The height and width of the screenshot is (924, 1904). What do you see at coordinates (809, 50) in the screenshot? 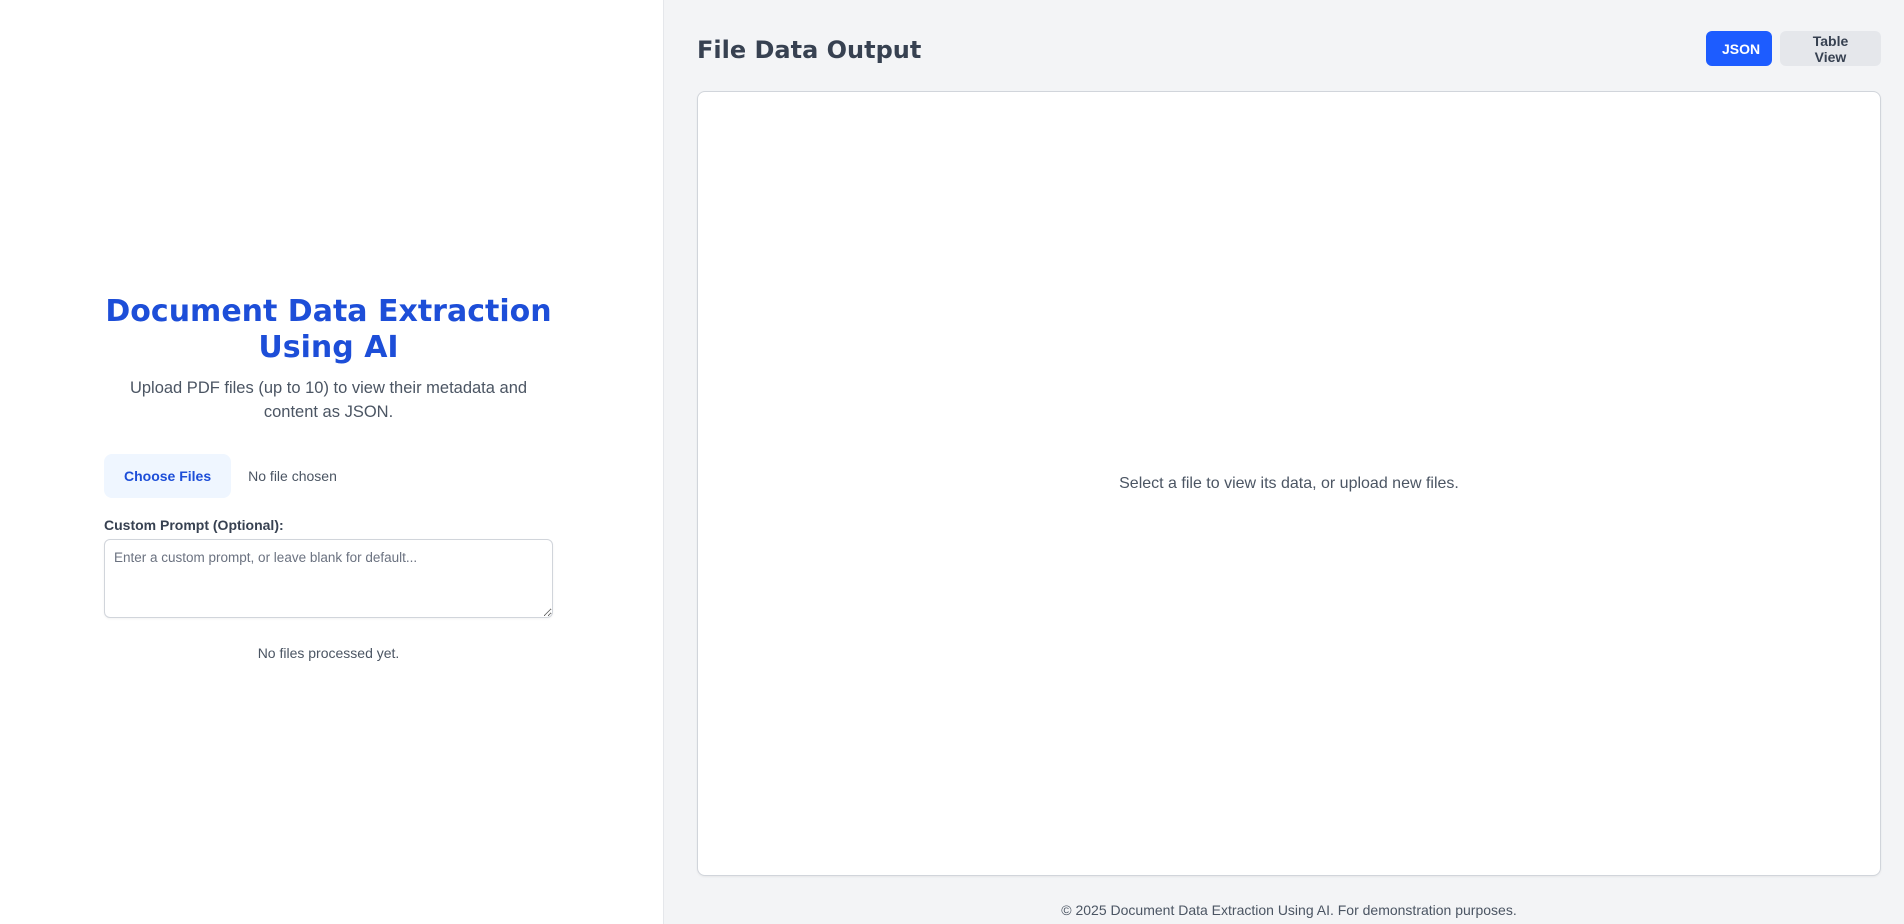
I see `output-title: File Data Output` at bounding box center [809, 50].